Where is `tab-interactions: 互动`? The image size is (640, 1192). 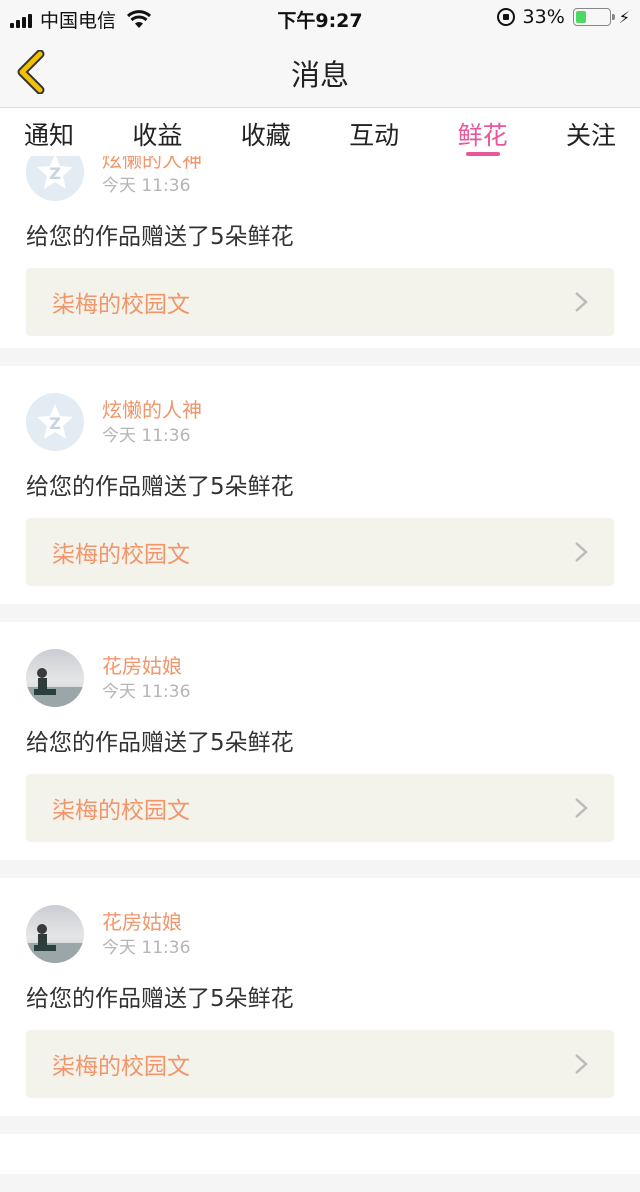
tab-interactions: 互动 is located at coordinates (374, 132).